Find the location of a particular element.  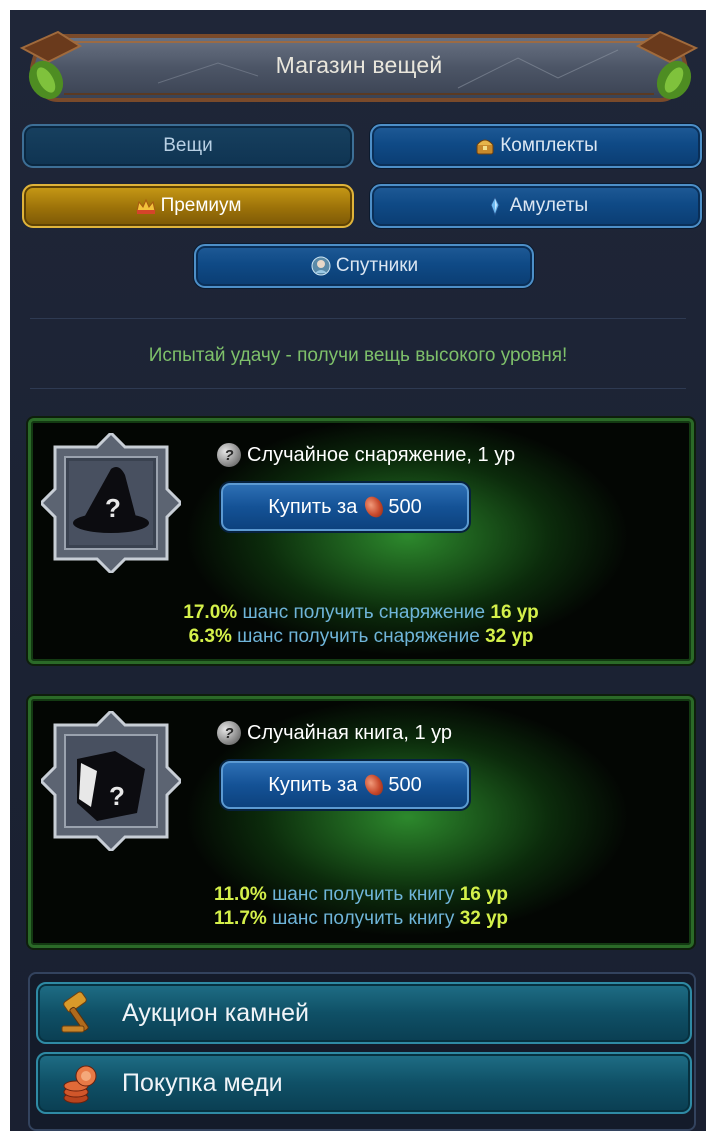

tab-companions: Спутники is located at coordinates (364, 266).